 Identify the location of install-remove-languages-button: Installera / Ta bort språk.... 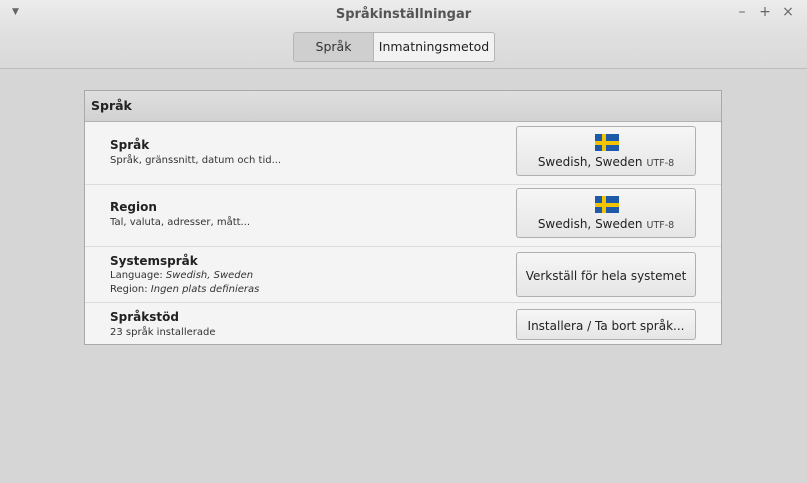
(606, 324).